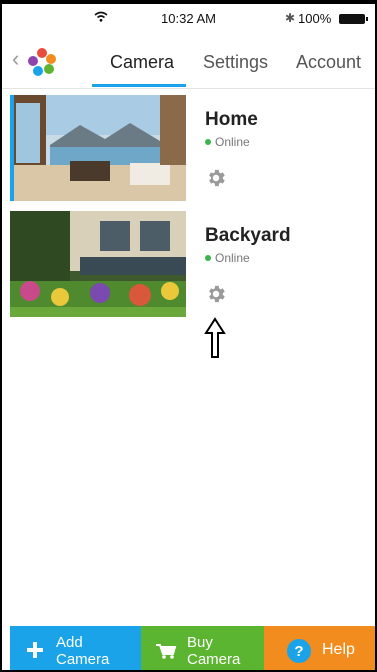 The height and width of the screenshot is (672, 377). What do you see at coordinates (188, 18) in the screenshot?
I see `status-bar: 10:32 AM ✱ 100%` at bounding box center [188, 18].